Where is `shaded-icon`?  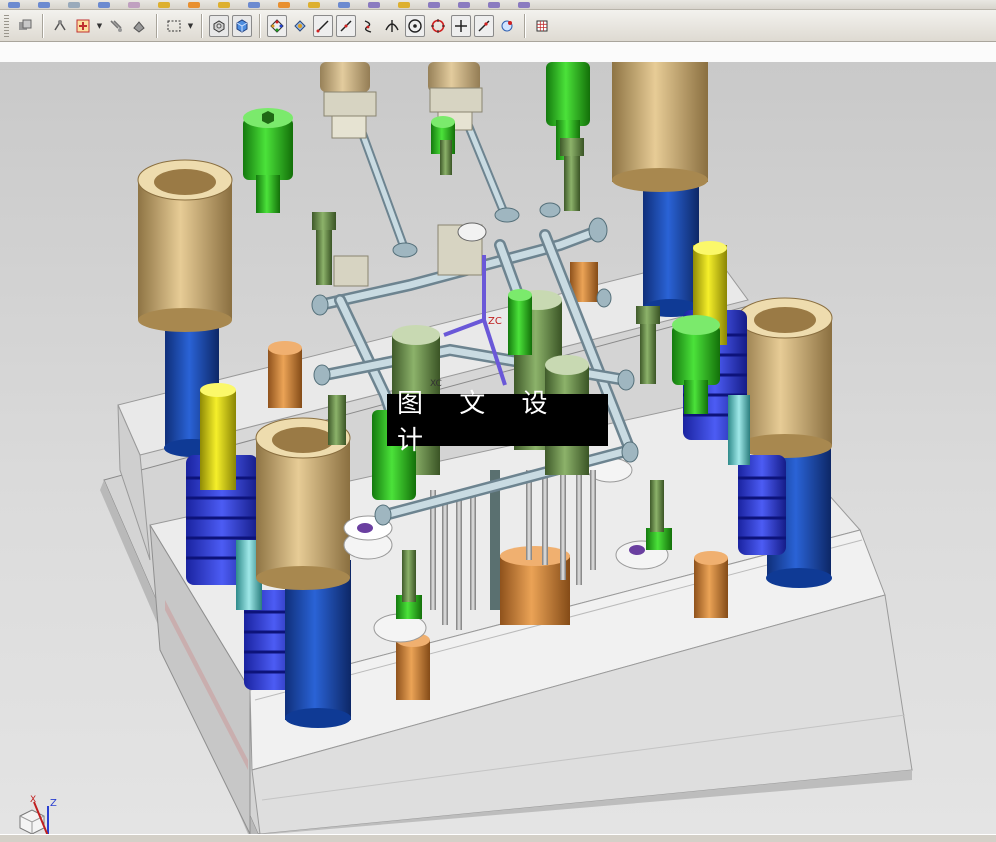
shaded-icon is located at coordinates (219, 25).